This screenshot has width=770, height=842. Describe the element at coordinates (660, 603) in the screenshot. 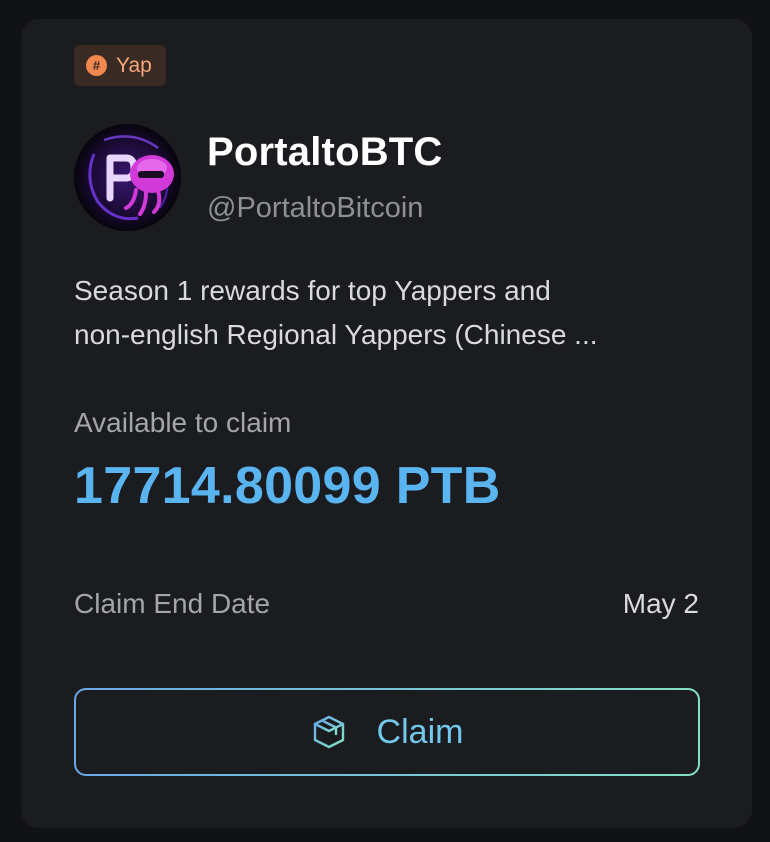

I see `end-date-value: May 2` at that location.